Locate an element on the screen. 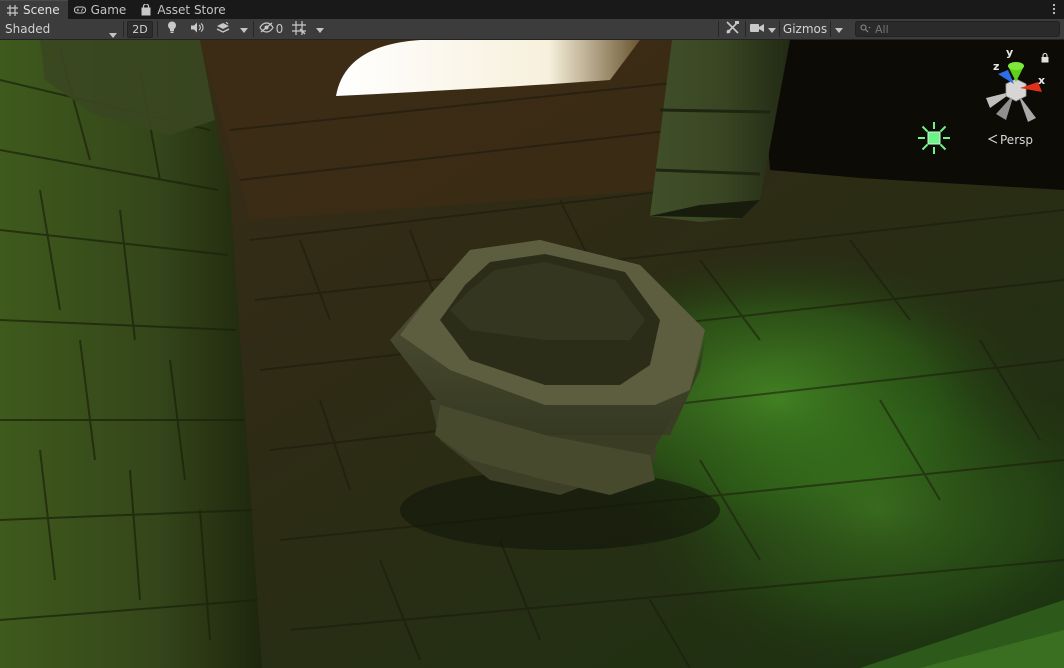 The image size is (1064, 668). search-input is located at coordinates (965, 29).